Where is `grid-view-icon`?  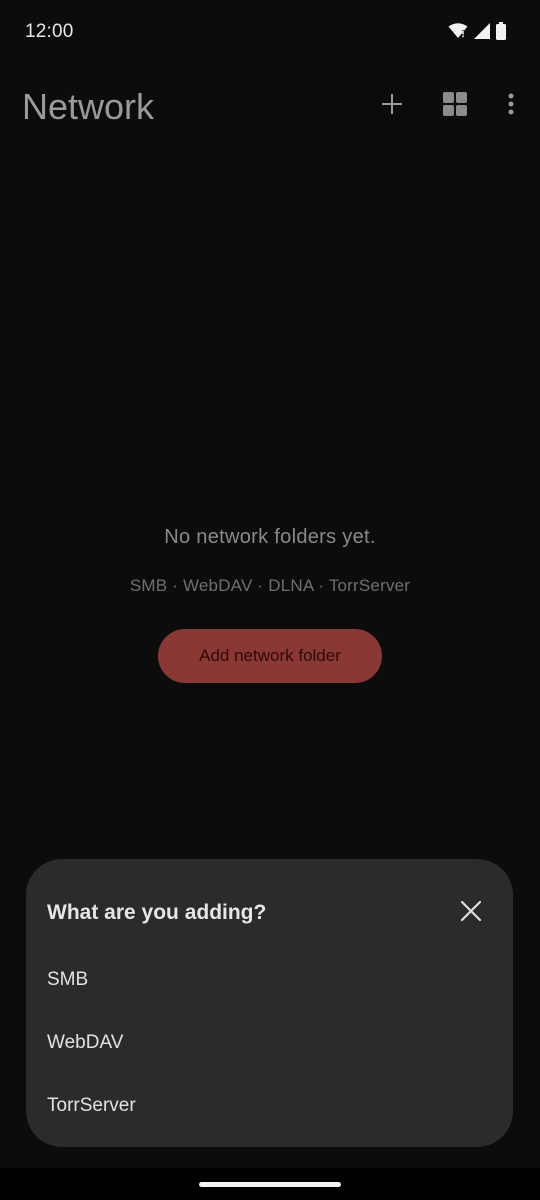 grid-view-icon is located at coordinates (455, 106).